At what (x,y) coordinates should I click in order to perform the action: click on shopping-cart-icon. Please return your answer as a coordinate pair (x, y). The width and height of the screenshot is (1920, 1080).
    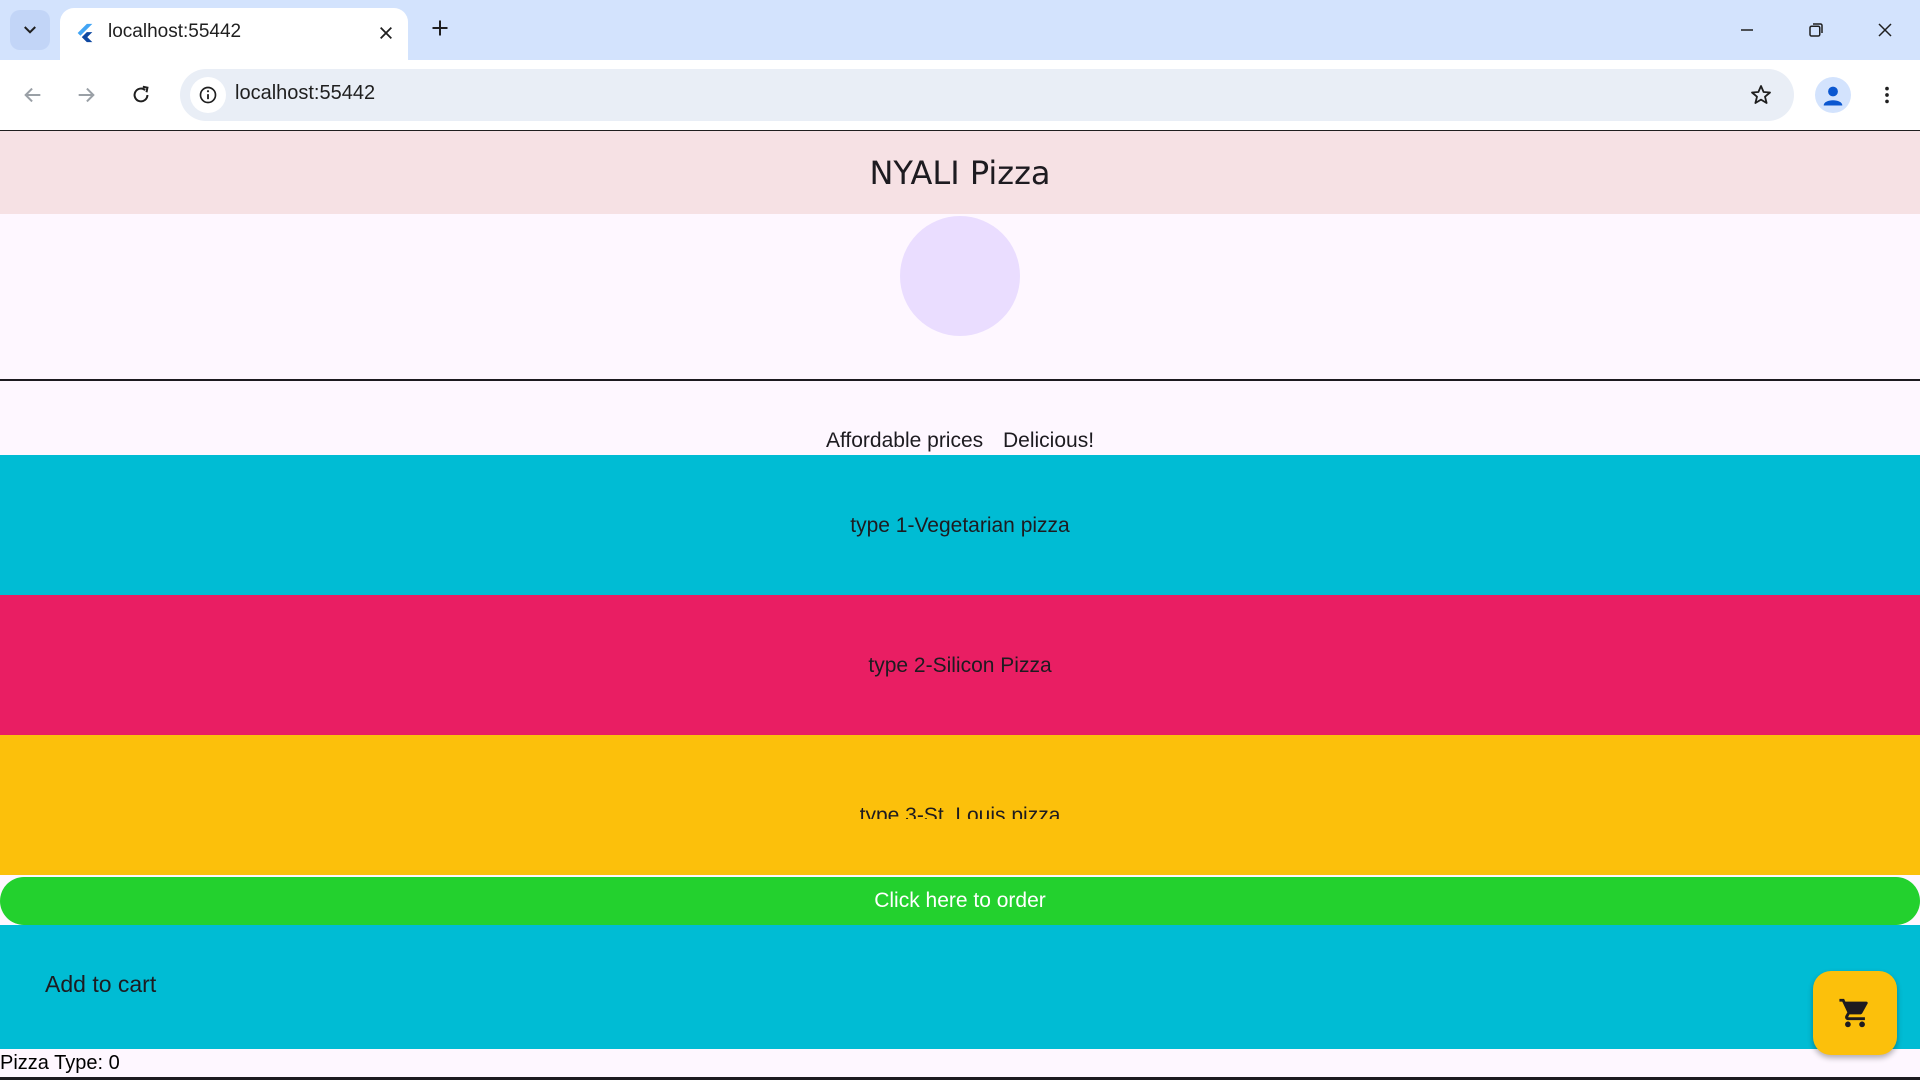
    Looking at the image, I should click on (1853, 1013).